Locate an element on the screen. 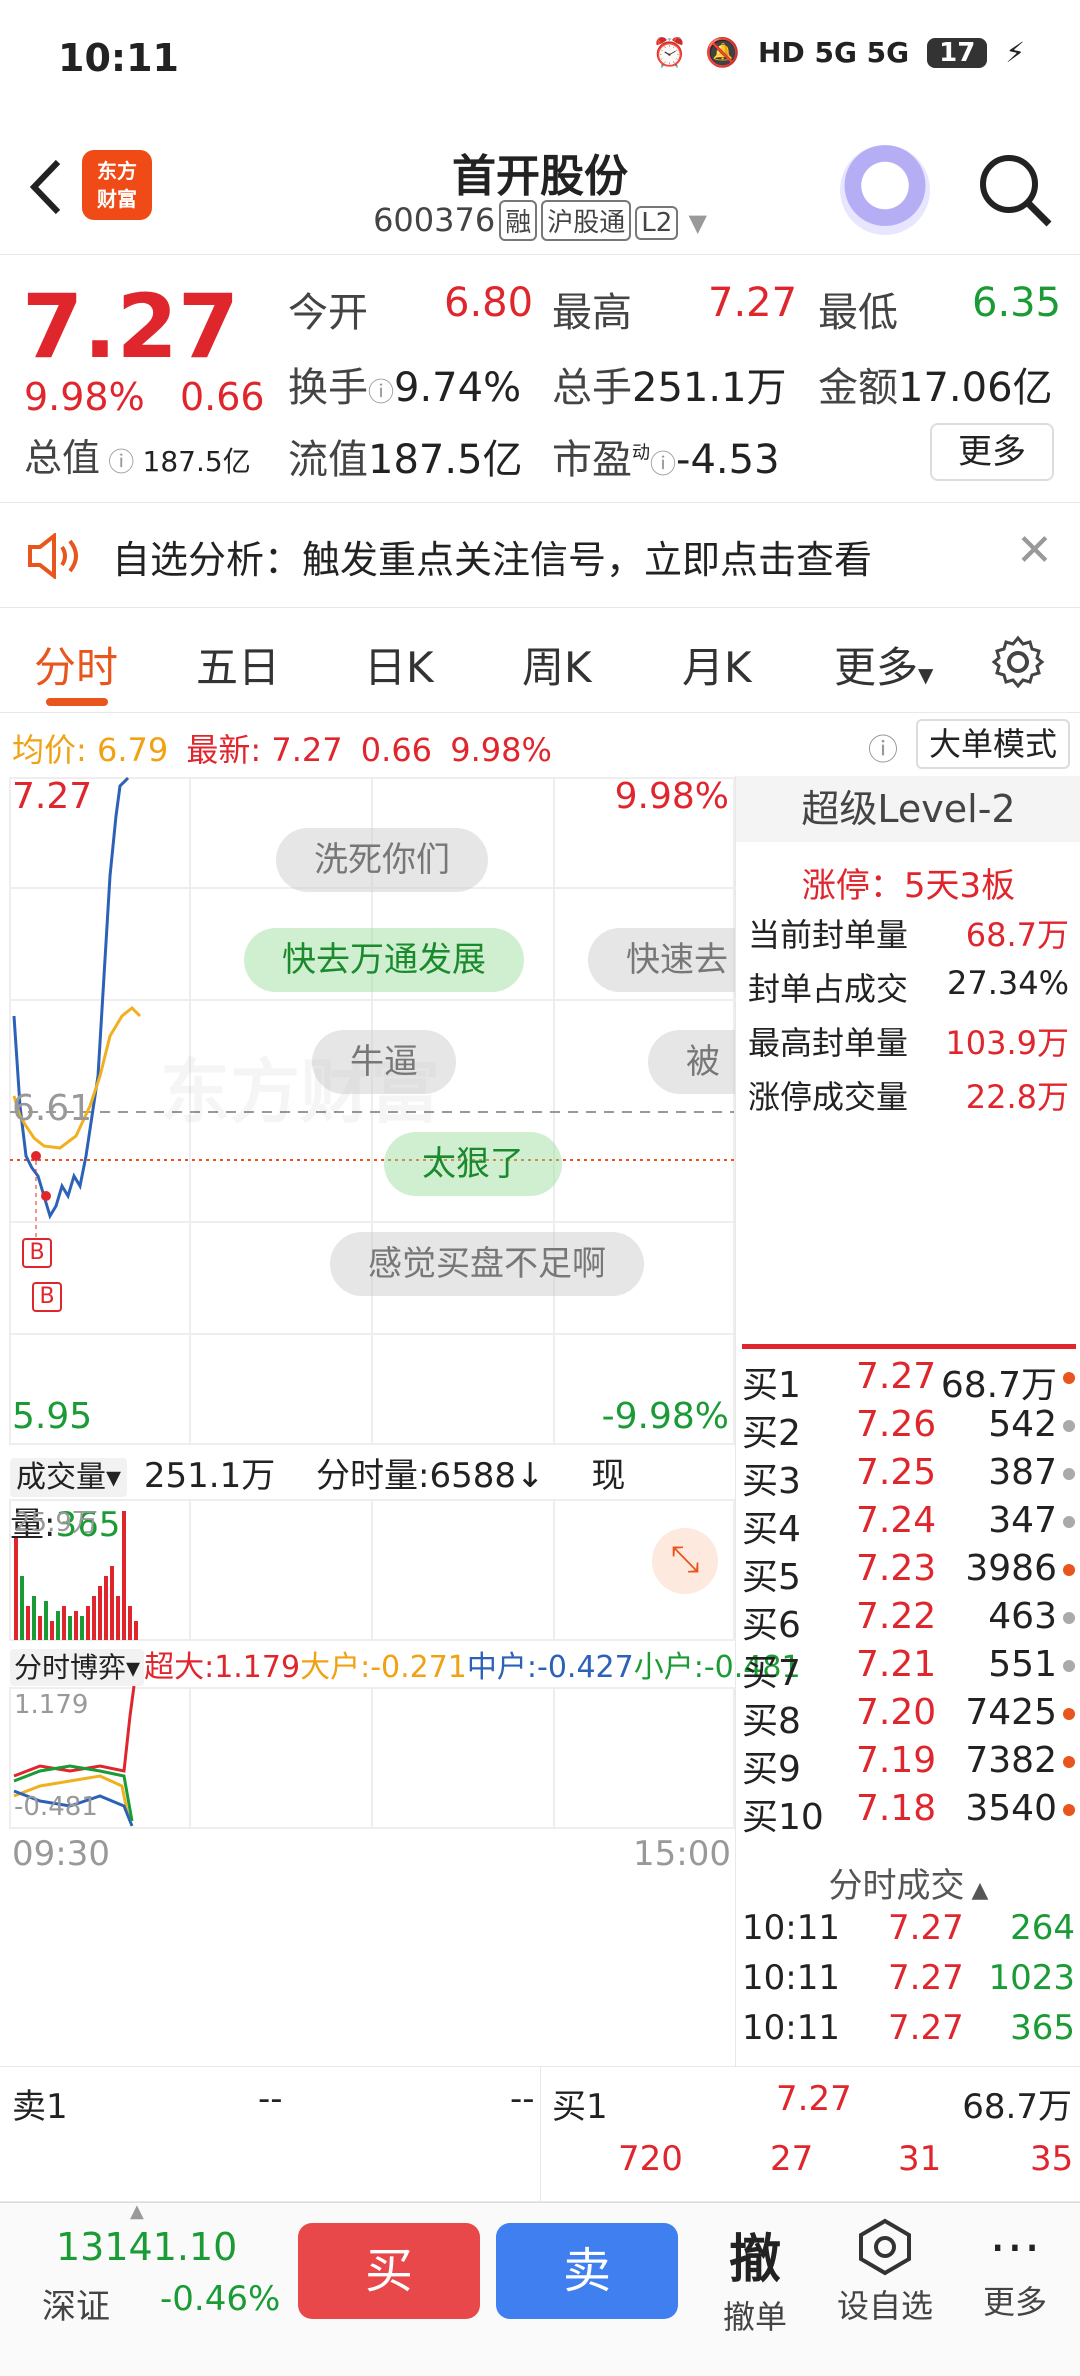  bid-label: 买9 is located at coordinates (771, 1769).